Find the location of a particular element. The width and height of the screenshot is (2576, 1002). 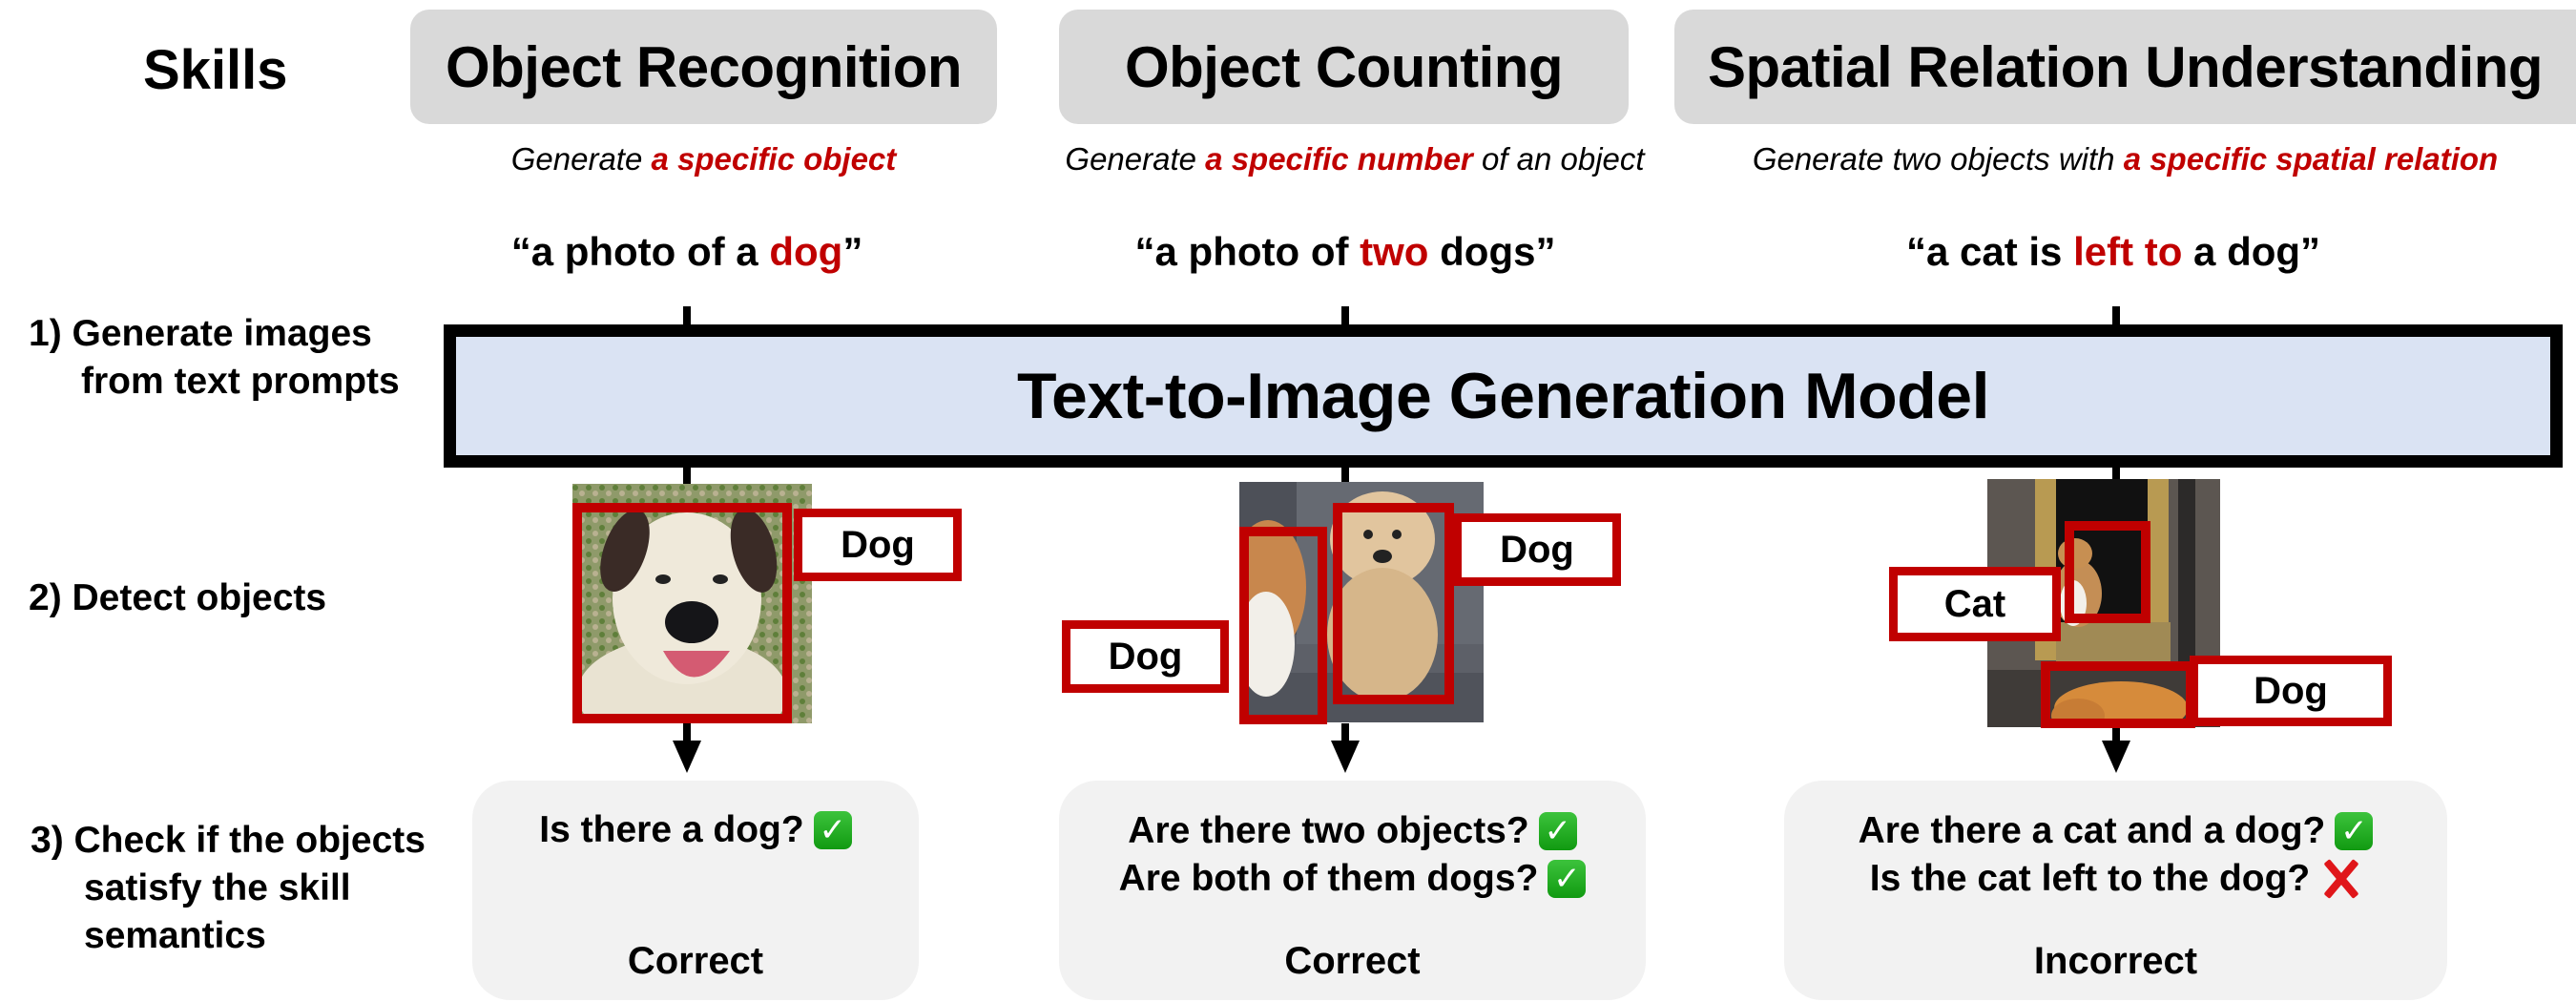

bounding-box-cat is located at coordinates (2107, 572).